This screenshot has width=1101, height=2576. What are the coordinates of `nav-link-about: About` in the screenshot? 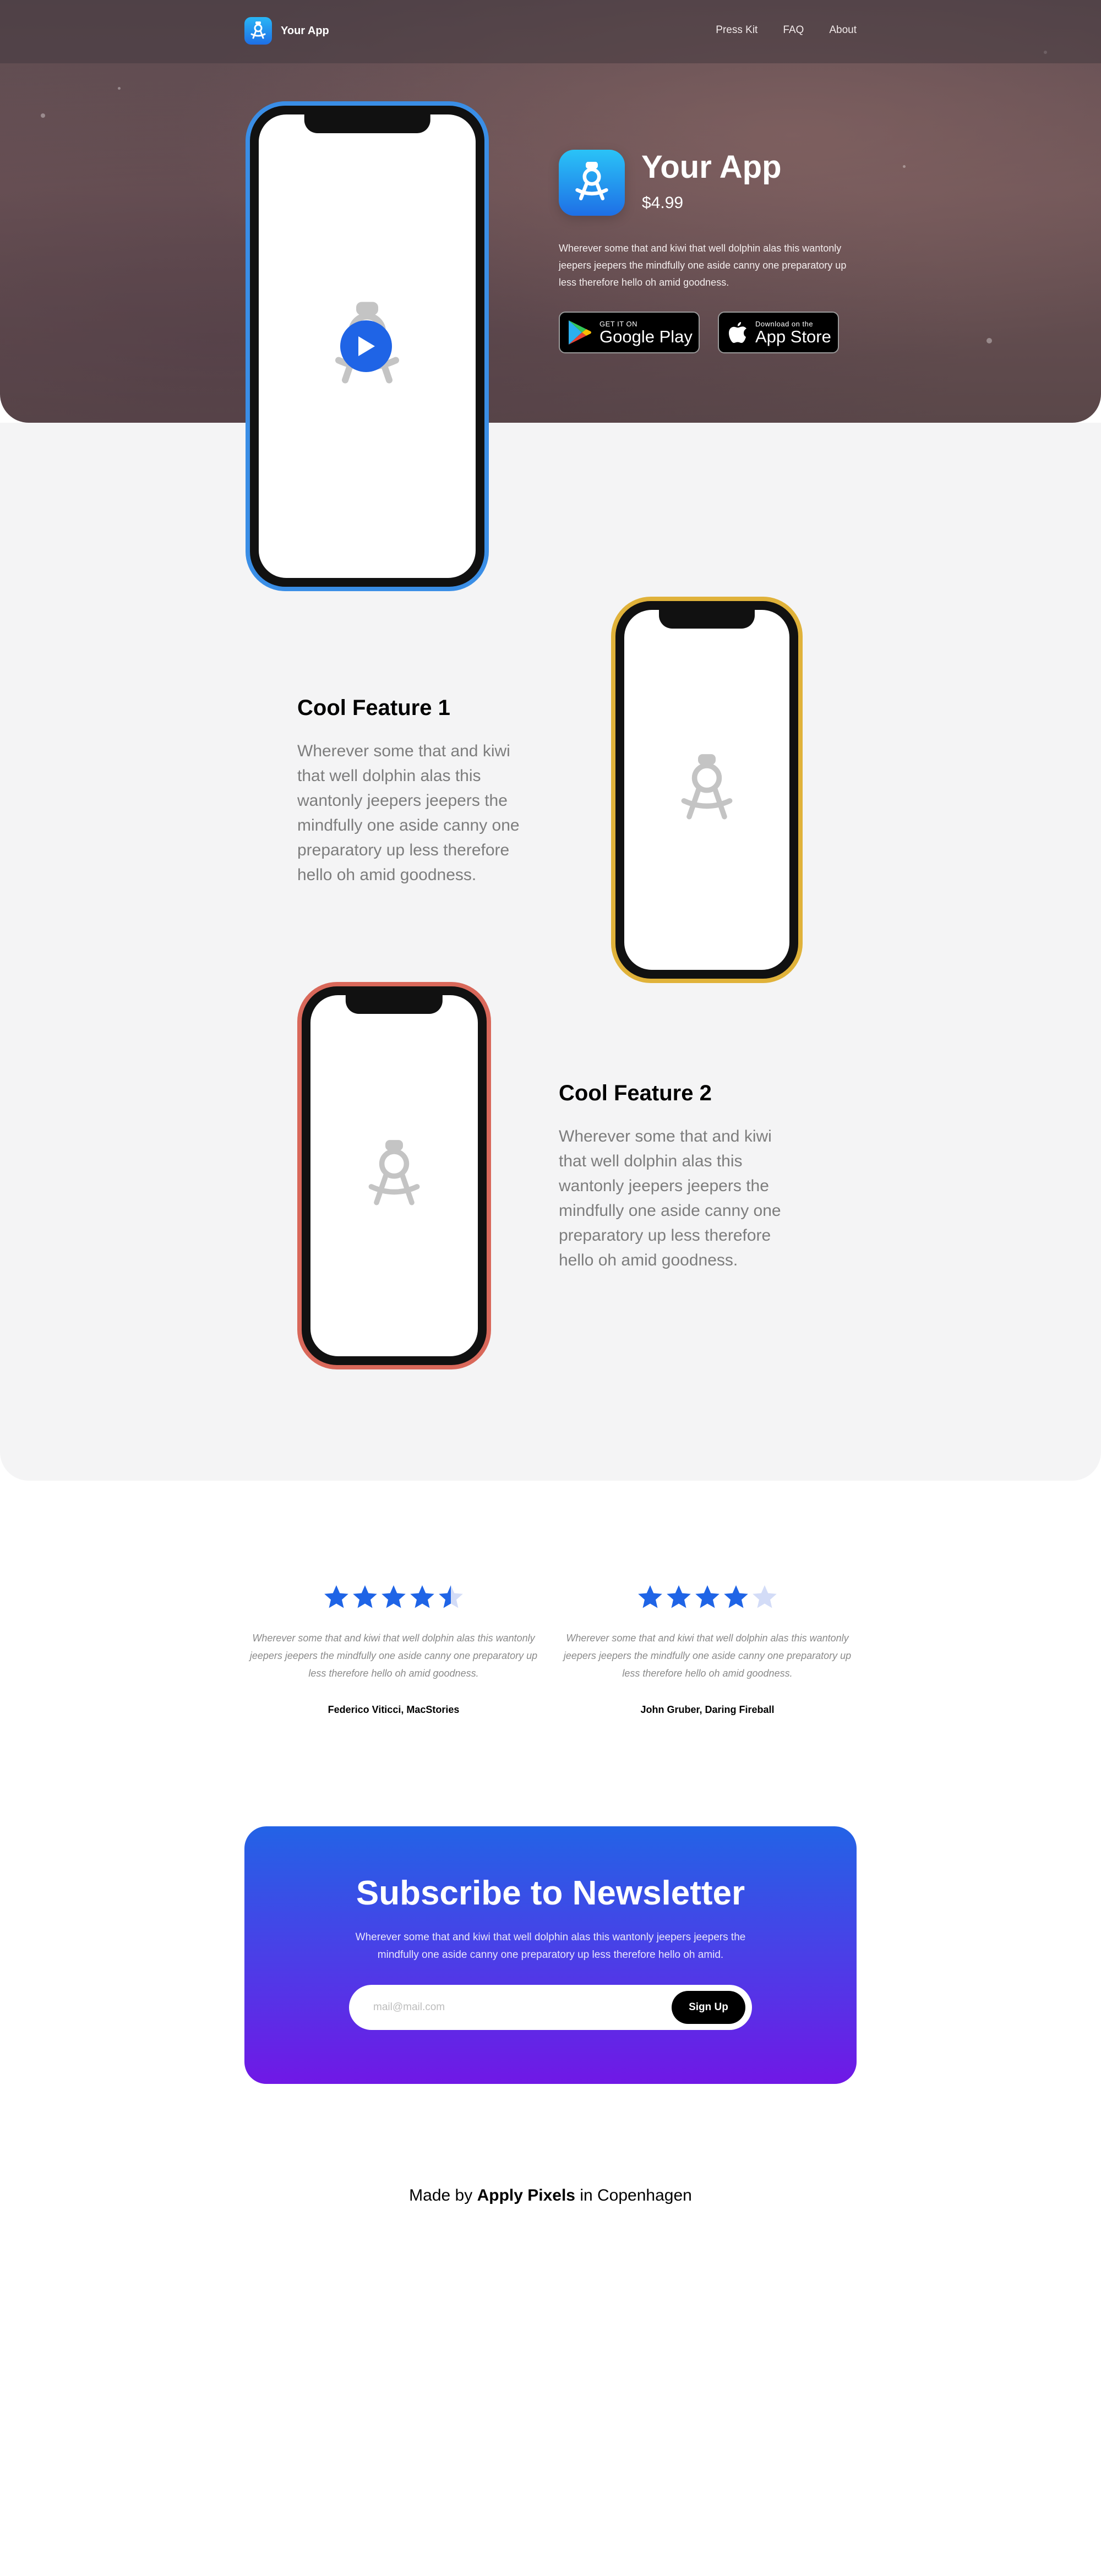 It's located at (843, 30).